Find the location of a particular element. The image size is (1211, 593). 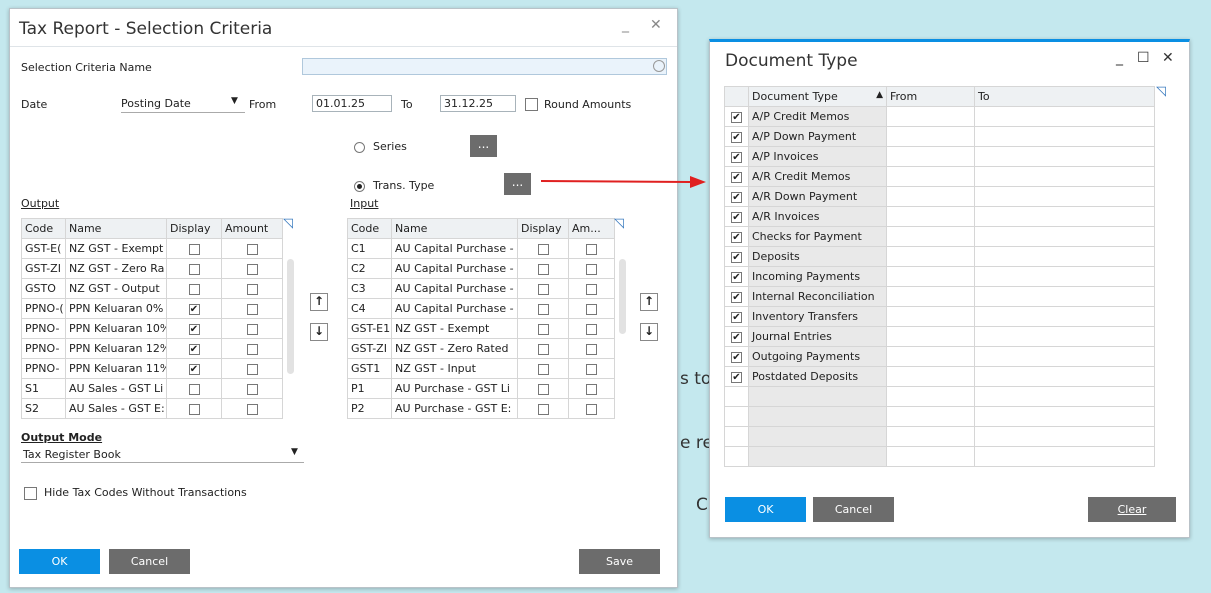

save-button: Save is located at coordinates (619, 561).